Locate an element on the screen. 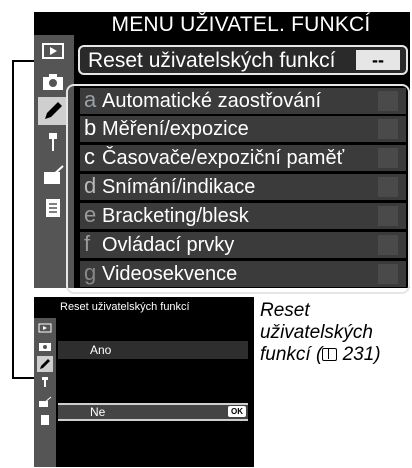 This screenshot has width=412, height=468. option-yes: Ano is located at coordinates (153, 350).